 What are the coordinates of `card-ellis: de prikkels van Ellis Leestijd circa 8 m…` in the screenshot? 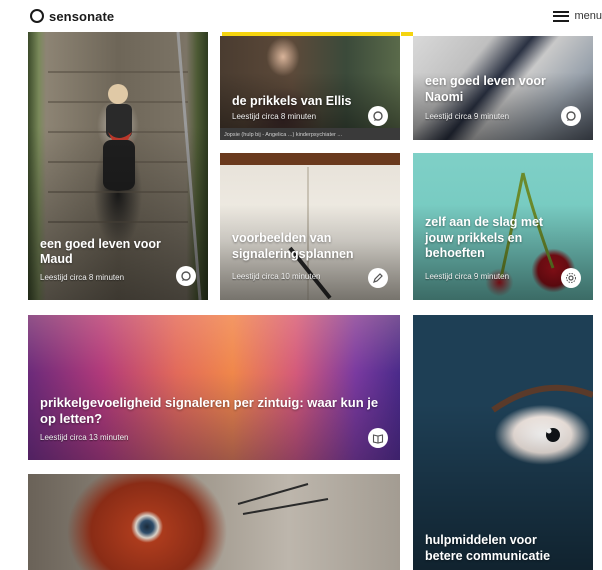 It's located at (310, 88).